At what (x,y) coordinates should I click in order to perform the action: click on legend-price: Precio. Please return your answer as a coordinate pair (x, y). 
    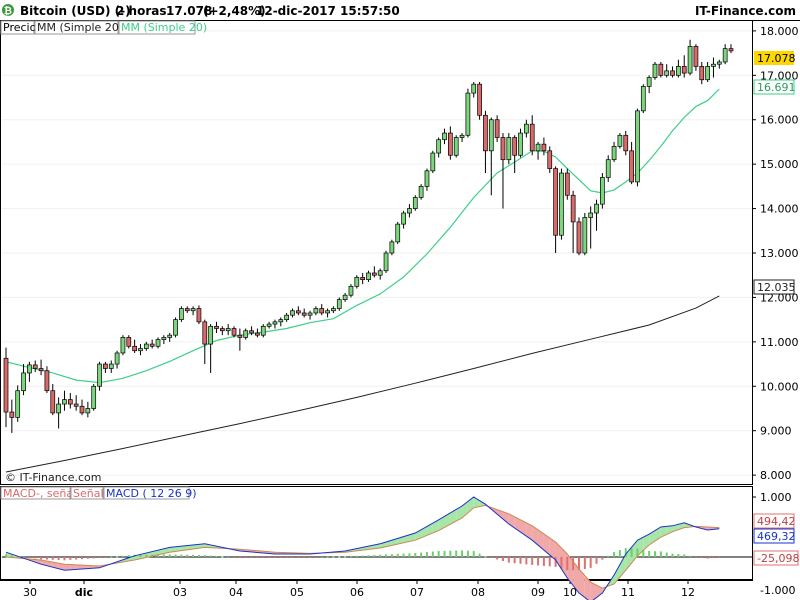
    Looking at the image, I should click on (20, 27).